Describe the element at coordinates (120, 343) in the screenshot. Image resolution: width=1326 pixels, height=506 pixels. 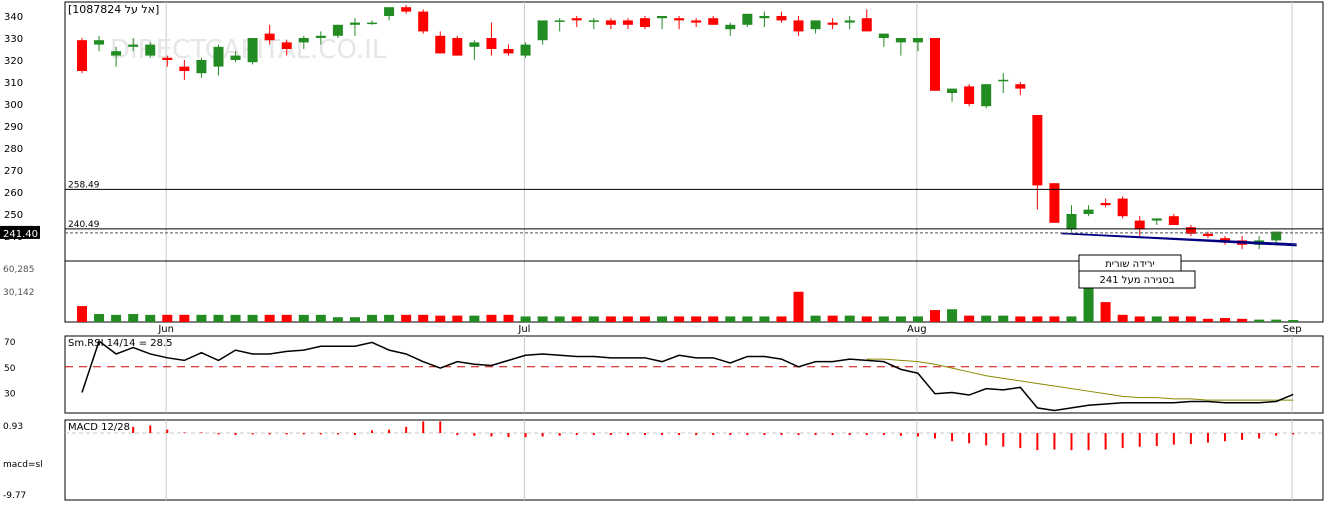
I see `rsi-title: Sm.RSI 14/14 = 28.5` at that location.